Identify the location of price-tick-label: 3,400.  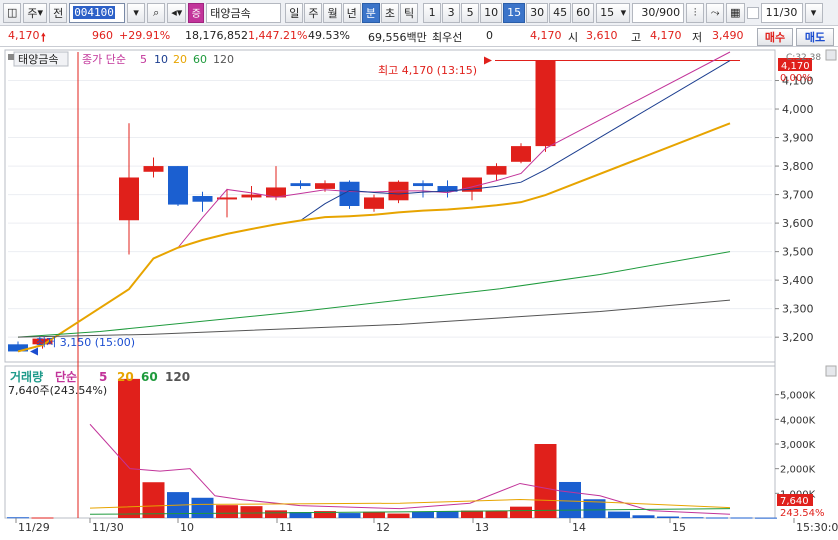
(798, 280).